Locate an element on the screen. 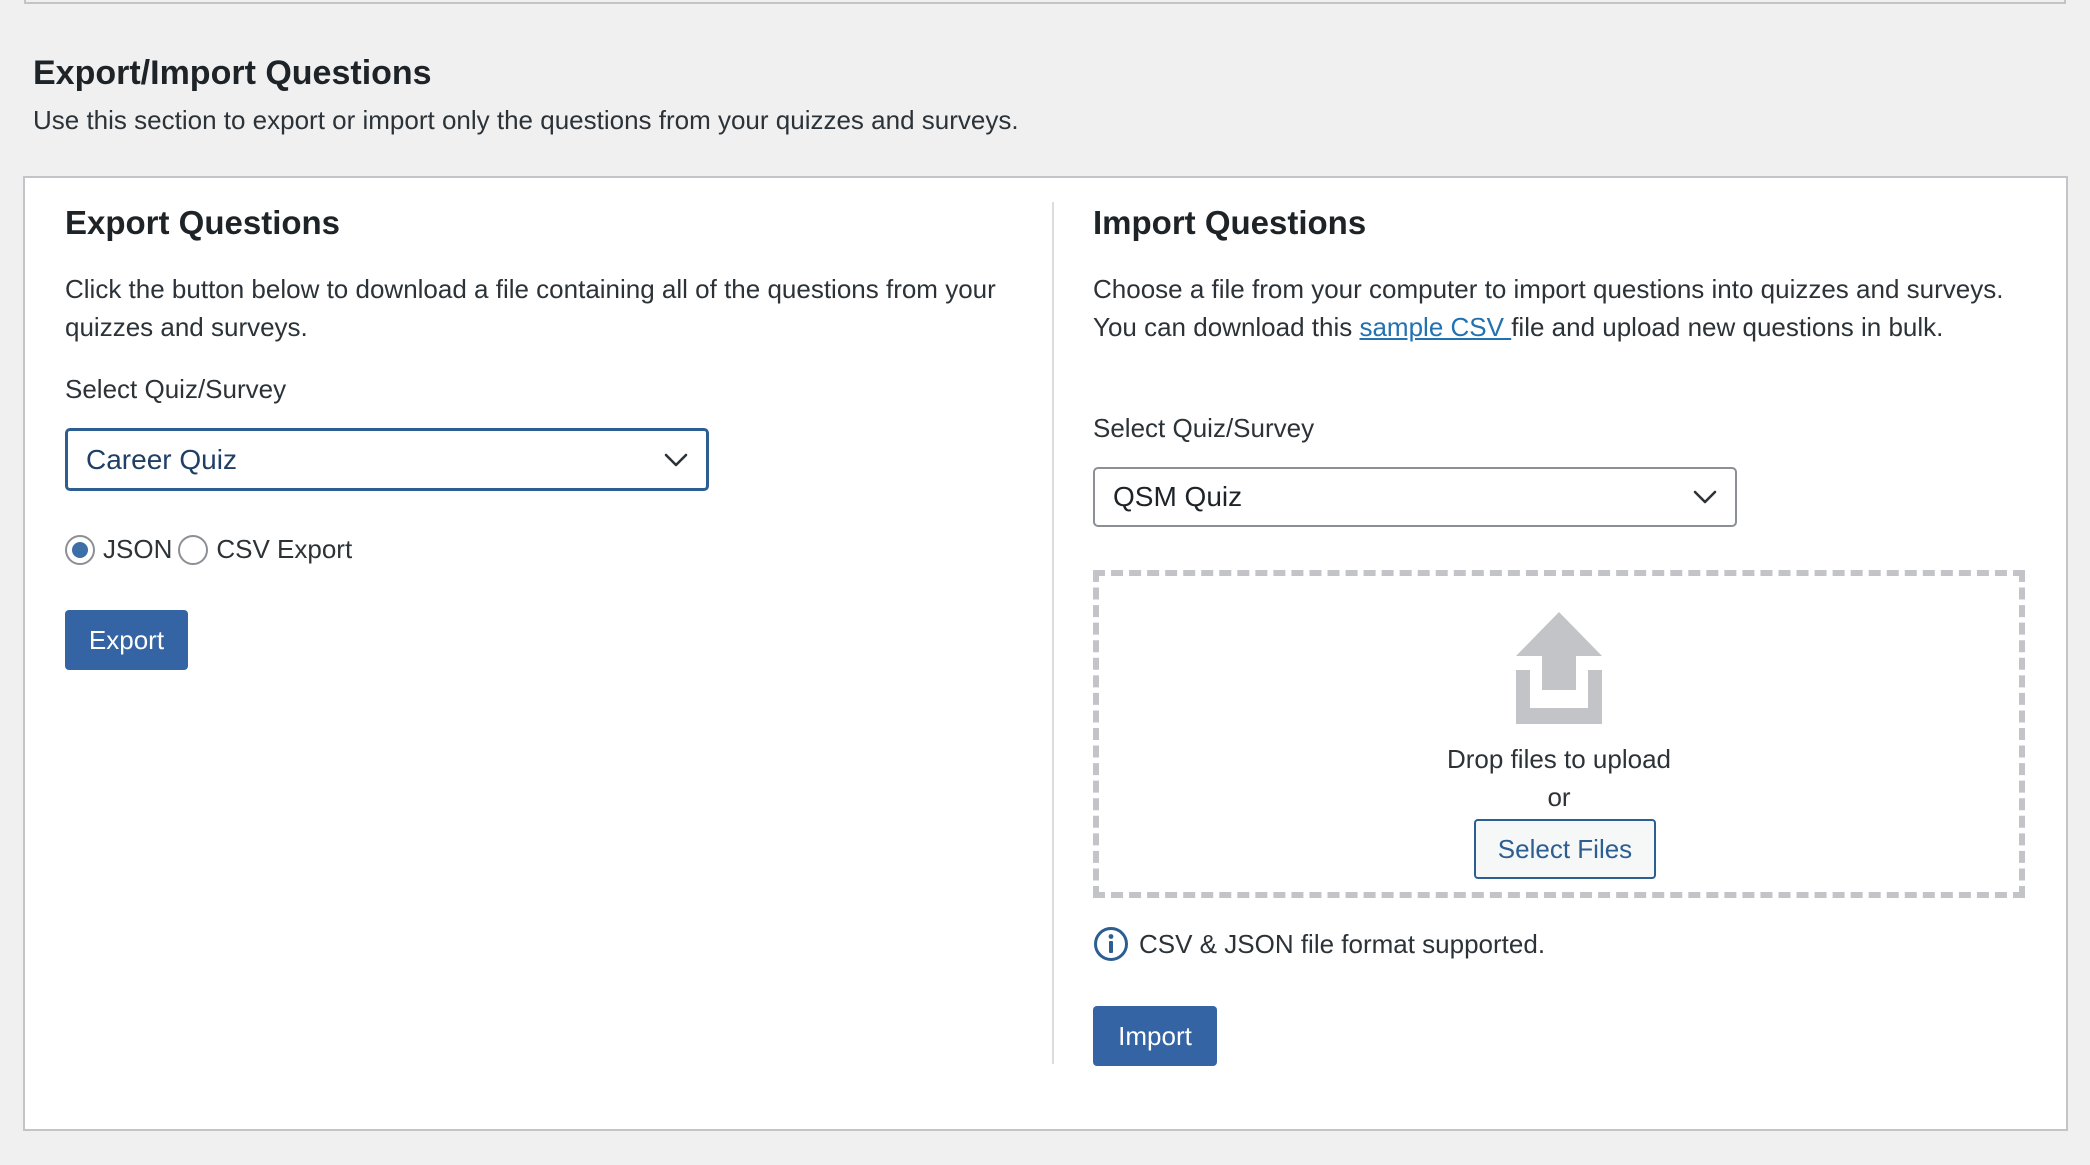  import-select-label: Select Quiz/Survey is located at coordinates (1204, 428).